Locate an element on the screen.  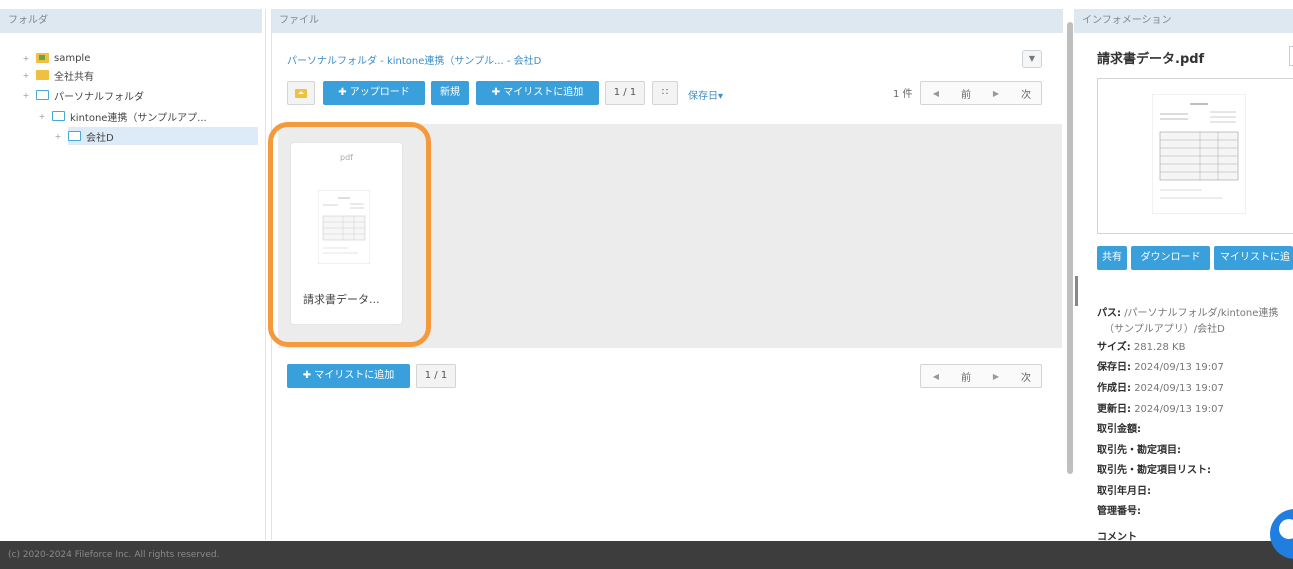
saved-value: 2024/09/13 19:07 is located at coordinates (1179, 367).